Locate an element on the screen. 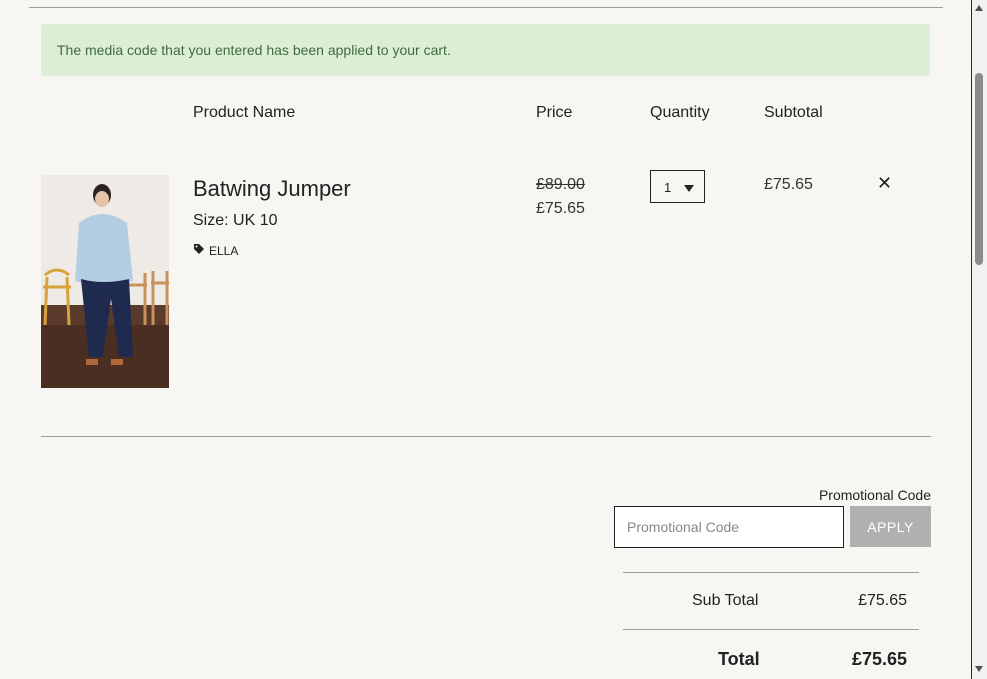 Image resolution: width=987 pixels, height=679 pixels. page-scrollbar is located at coordinates (979, 339).